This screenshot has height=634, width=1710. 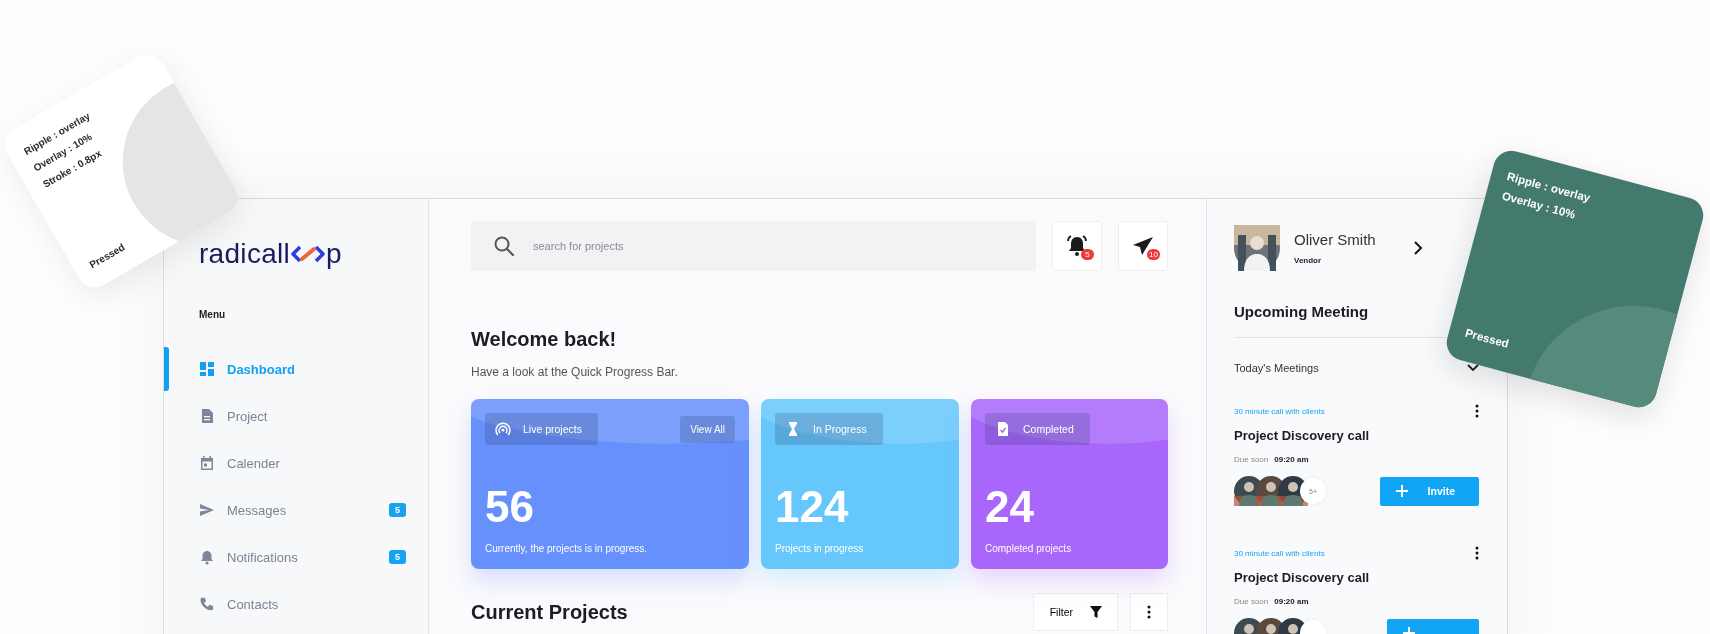 What do you see at coordinates (812, 507) in the screenshot?
I see `stat-value: 124` at bounding box center [812, 507].